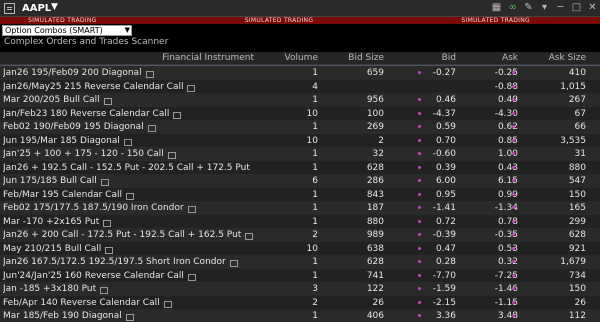 The image size is (600, 322). Describe the element at coordinates (353, 100) in the screenshot. I see `bid-size-cell: 956` at that location.